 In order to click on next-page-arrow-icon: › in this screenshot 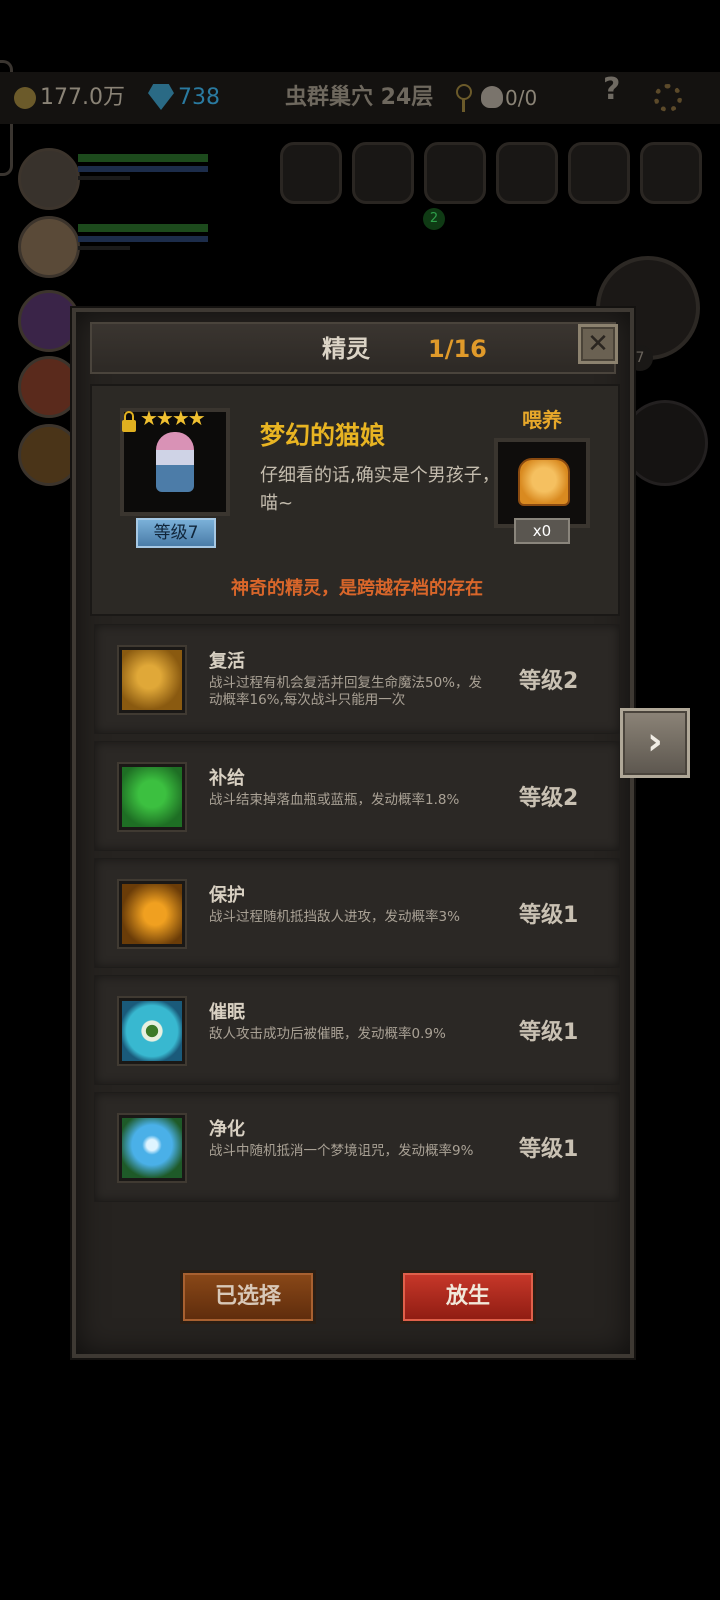, I will do `click(655, 743)`.